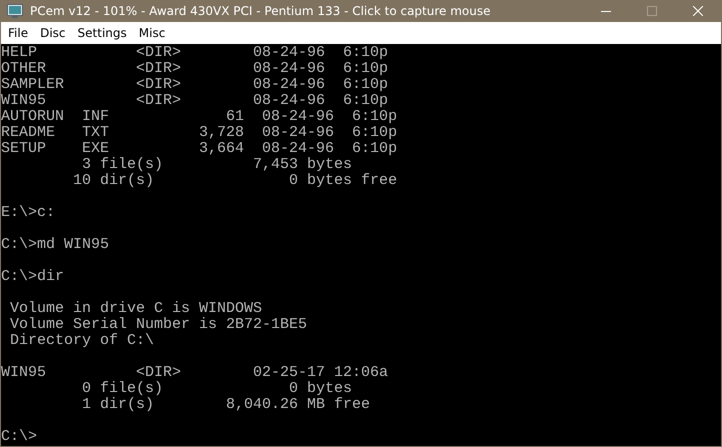  I want to click on console-line: 1 dir(s) 8,040.26 MB free, so click(225, 405).